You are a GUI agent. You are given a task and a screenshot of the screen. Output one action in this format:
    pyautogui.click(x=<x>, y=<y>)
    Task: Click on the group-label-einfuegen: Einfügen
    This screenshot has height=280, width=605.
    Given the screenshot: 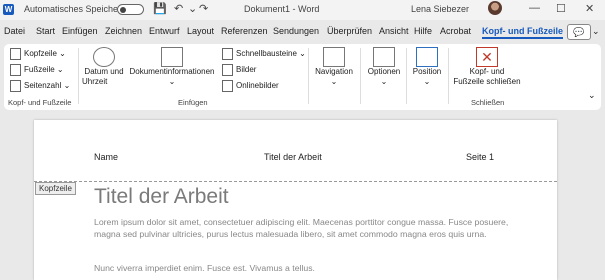 What is the action you would take?
    pyautogui.click(x=193, y=102)
    